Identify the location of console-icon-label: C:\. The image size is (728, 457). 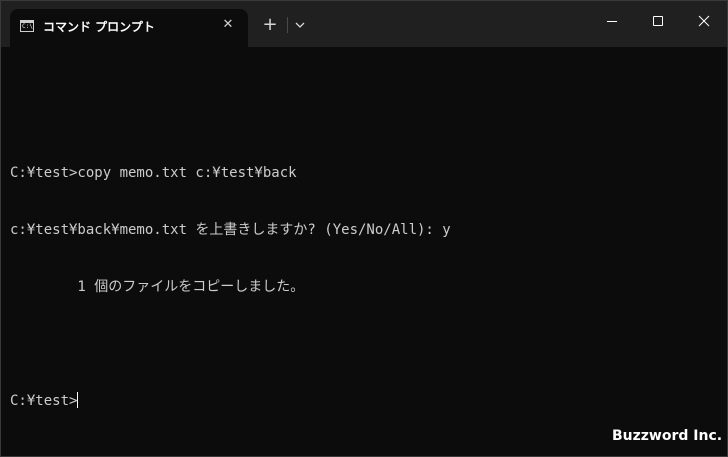
(27, 26).